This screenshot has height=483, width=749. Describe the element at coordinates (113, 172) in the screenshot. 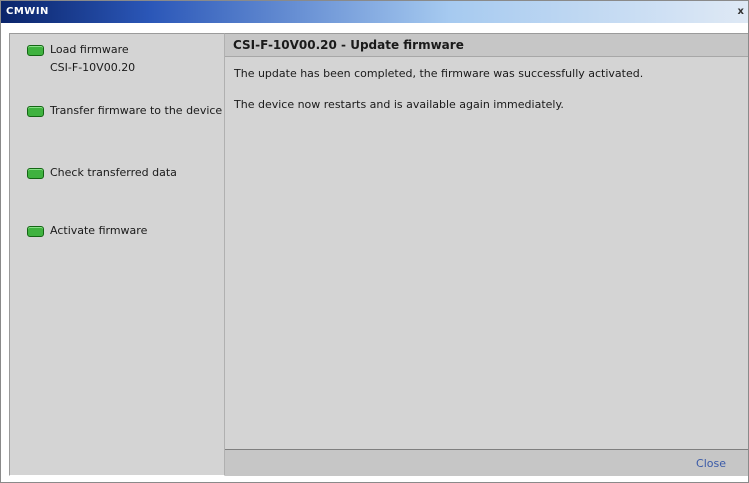

I see `step-label: Check transferred data` at that location.